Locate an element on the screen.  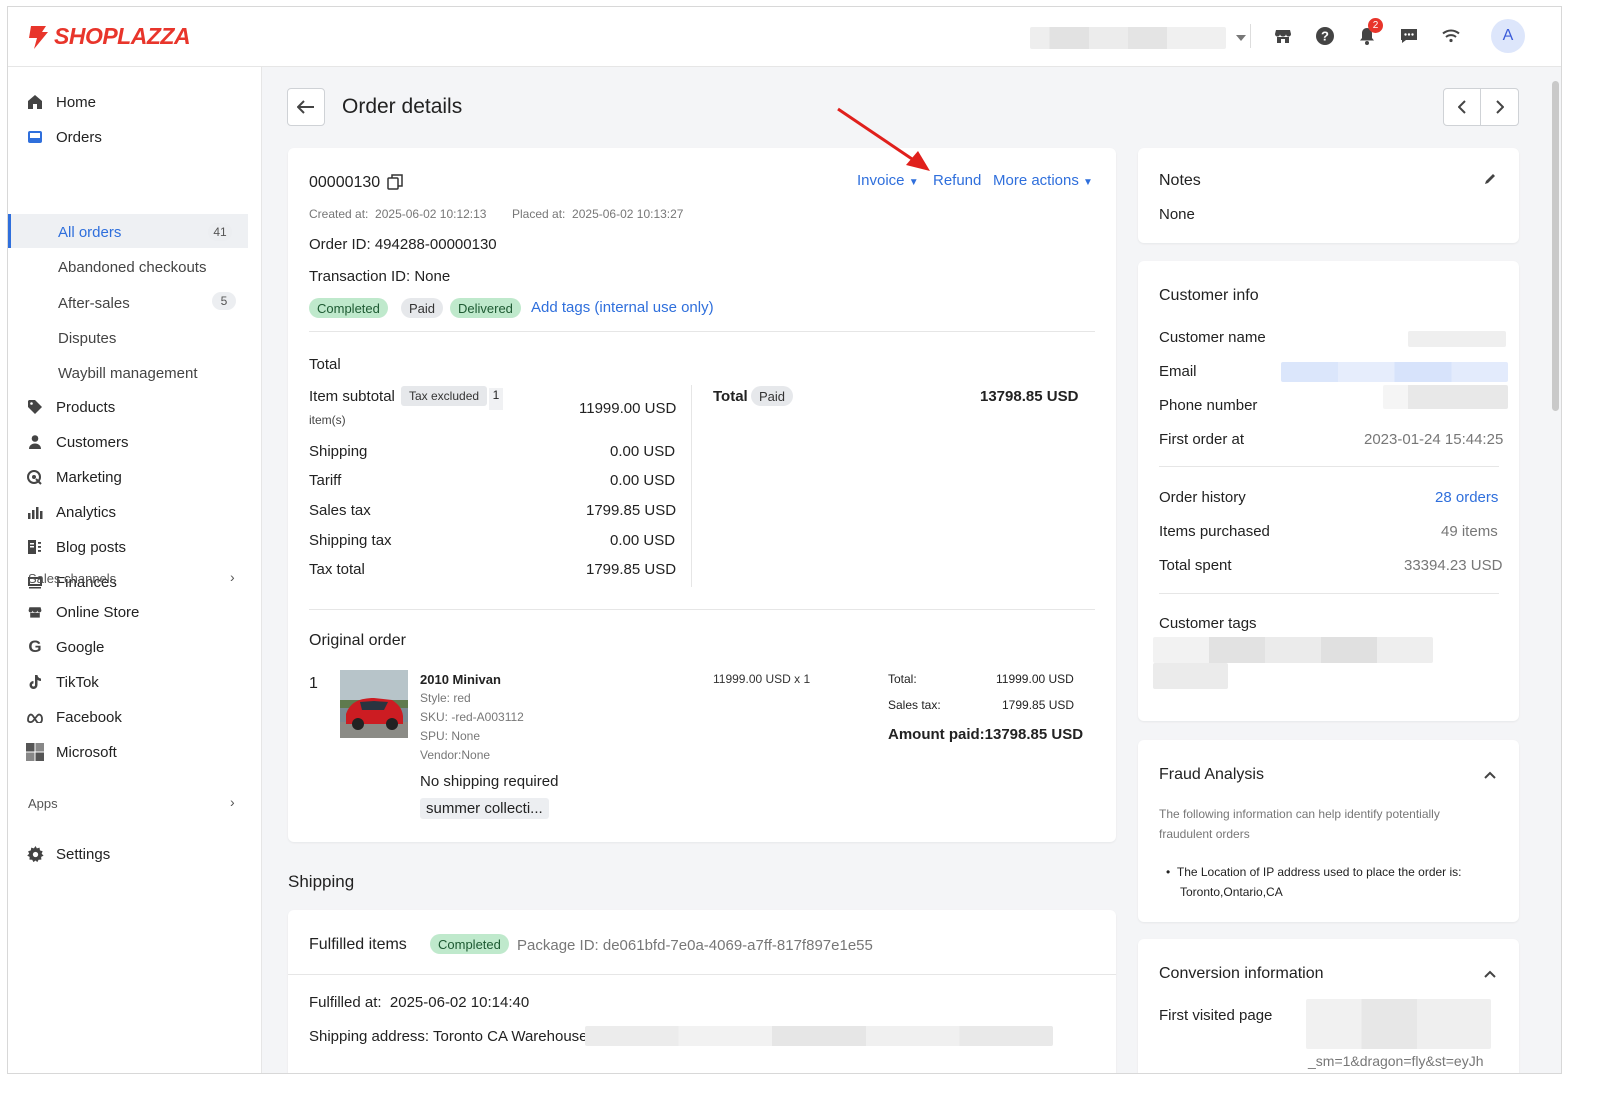
customer-tags-redacted is located at coordinates (1293, 650).